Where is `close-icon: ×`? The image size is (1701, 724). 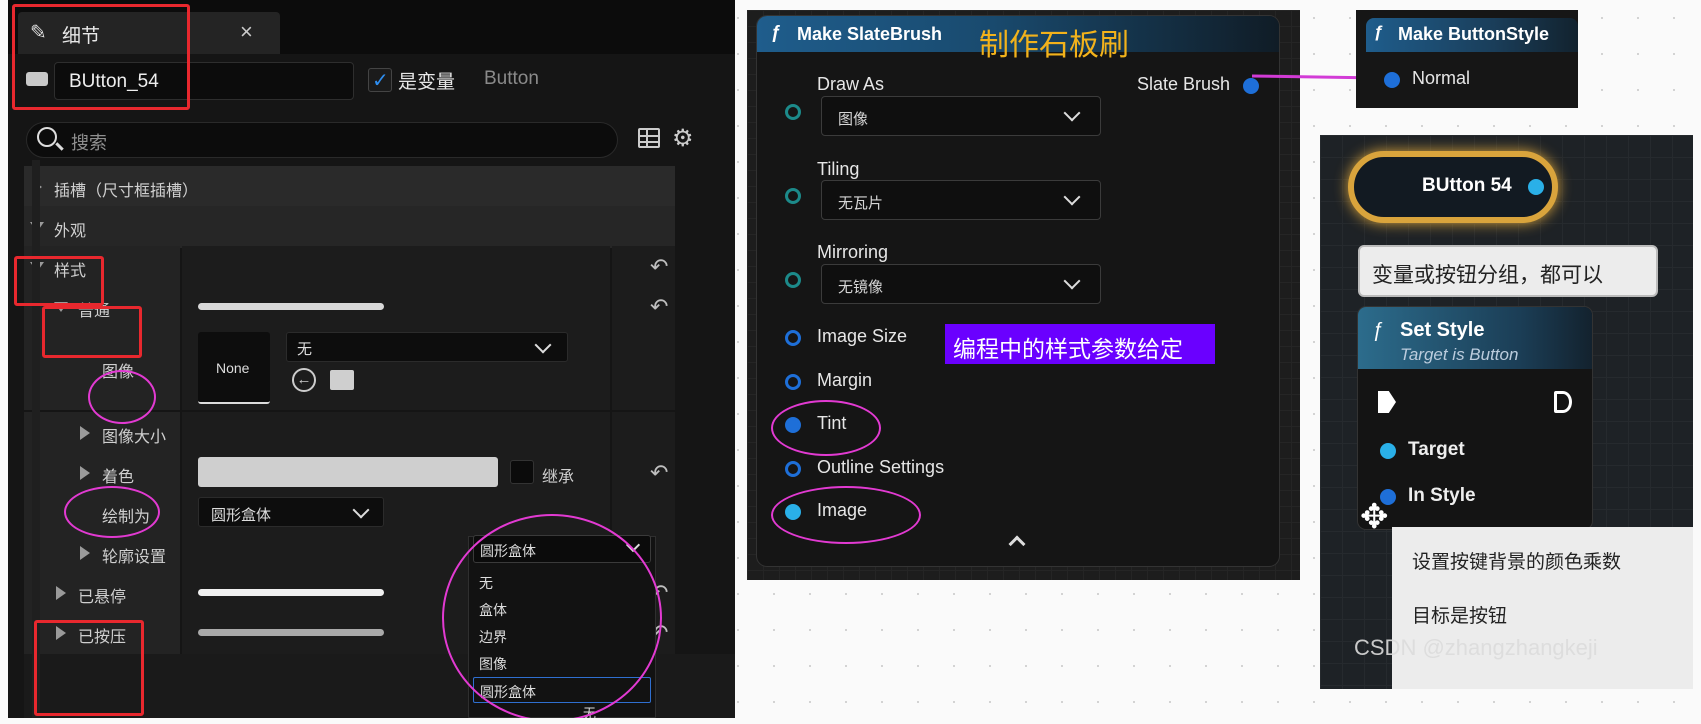
close-icon: × is located at coordinates (246, 32).